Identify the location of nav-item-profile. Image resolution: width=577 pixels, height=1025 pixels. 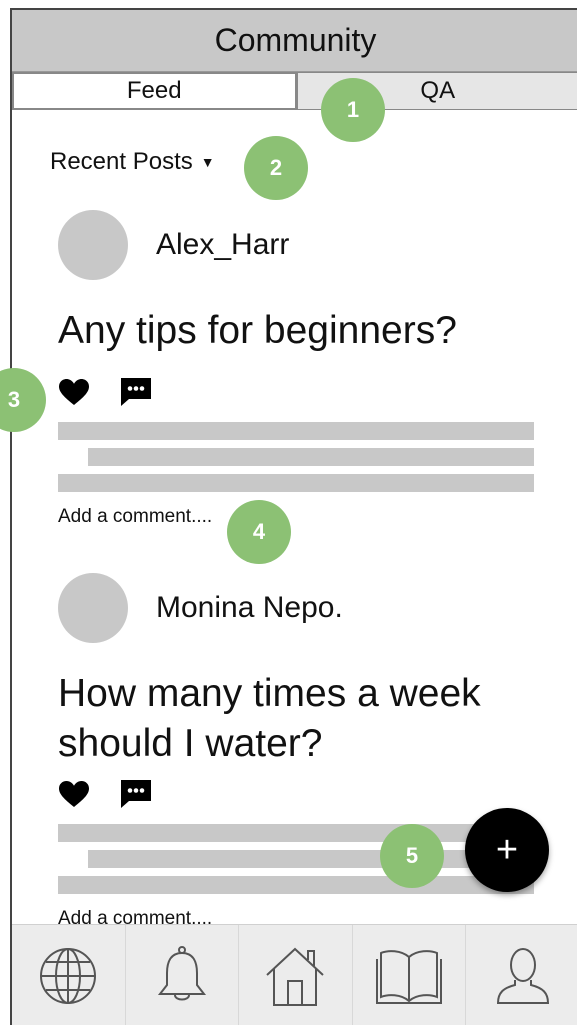
(521, 975).